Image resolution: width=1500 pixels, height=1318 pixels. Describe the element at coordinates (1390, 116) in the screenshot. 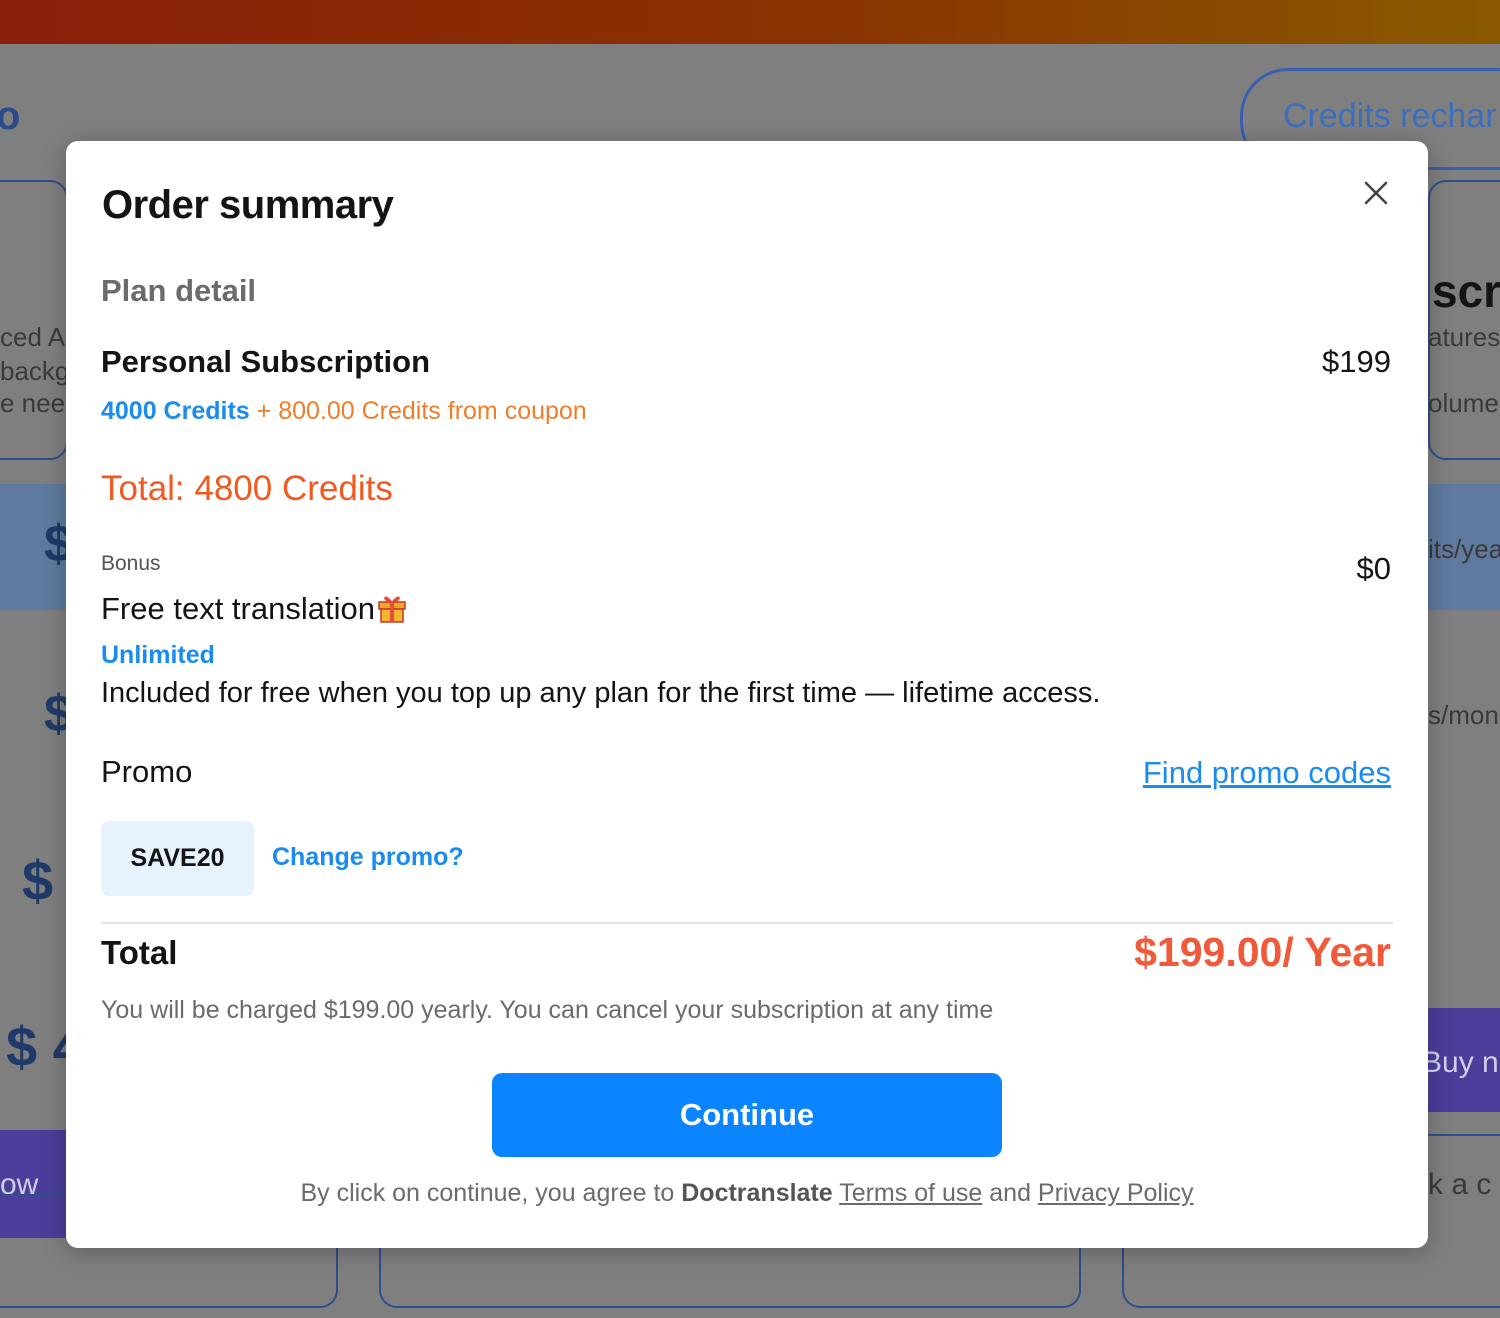

I see `credits-recharge-label: Credits rechar` at that location.